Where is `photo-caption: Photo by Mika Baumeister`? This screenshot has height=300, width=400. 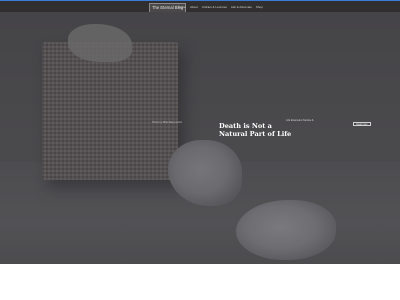
photo-caption: Photo by Mika Baumeister is located at coordinates (167, 122).